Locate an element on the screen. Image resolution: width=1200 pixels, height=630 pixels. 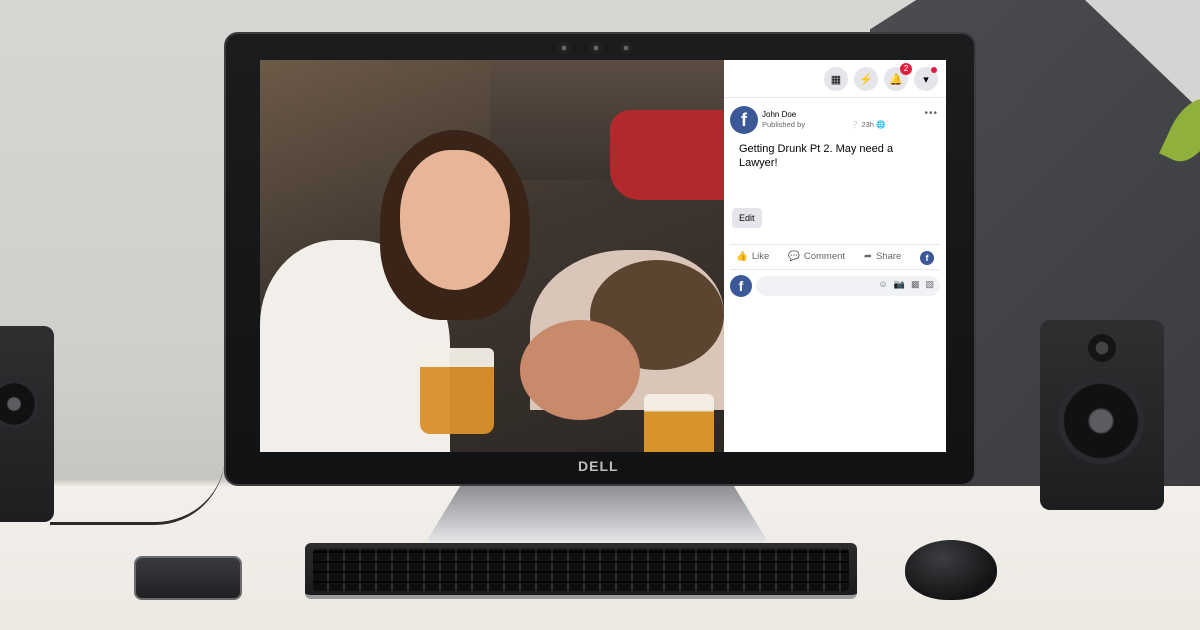
notification-badge: 2 is located at coordinates (906, 69).